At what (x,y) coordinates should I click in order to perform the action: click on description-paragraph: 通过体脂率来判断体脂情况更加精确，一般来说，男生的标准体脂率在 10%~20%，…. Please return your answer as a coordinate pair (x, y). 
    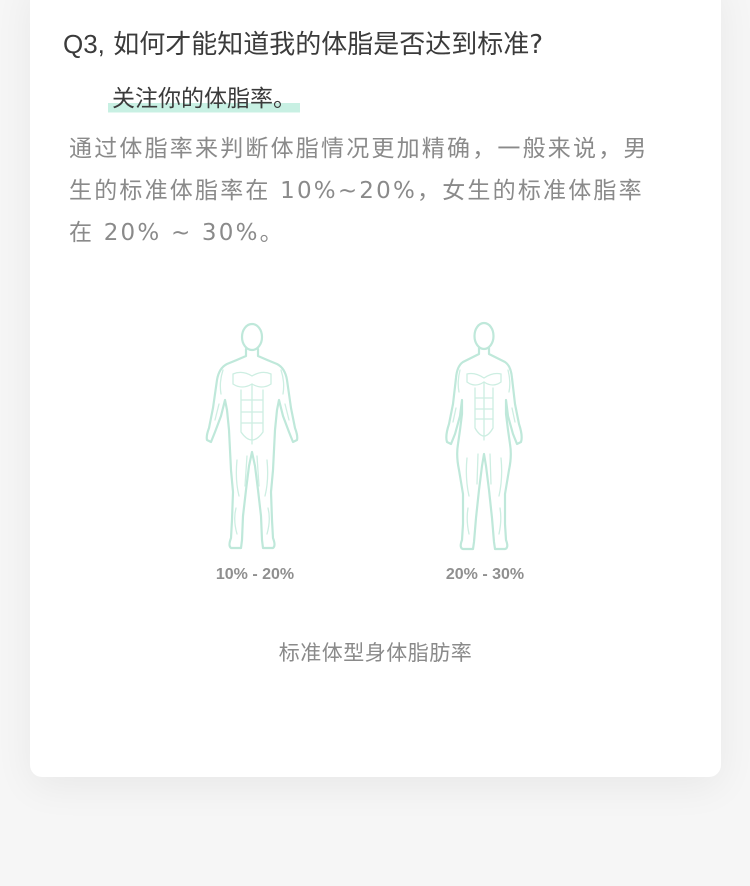
    Looking at the image, I should click on (359, 191).